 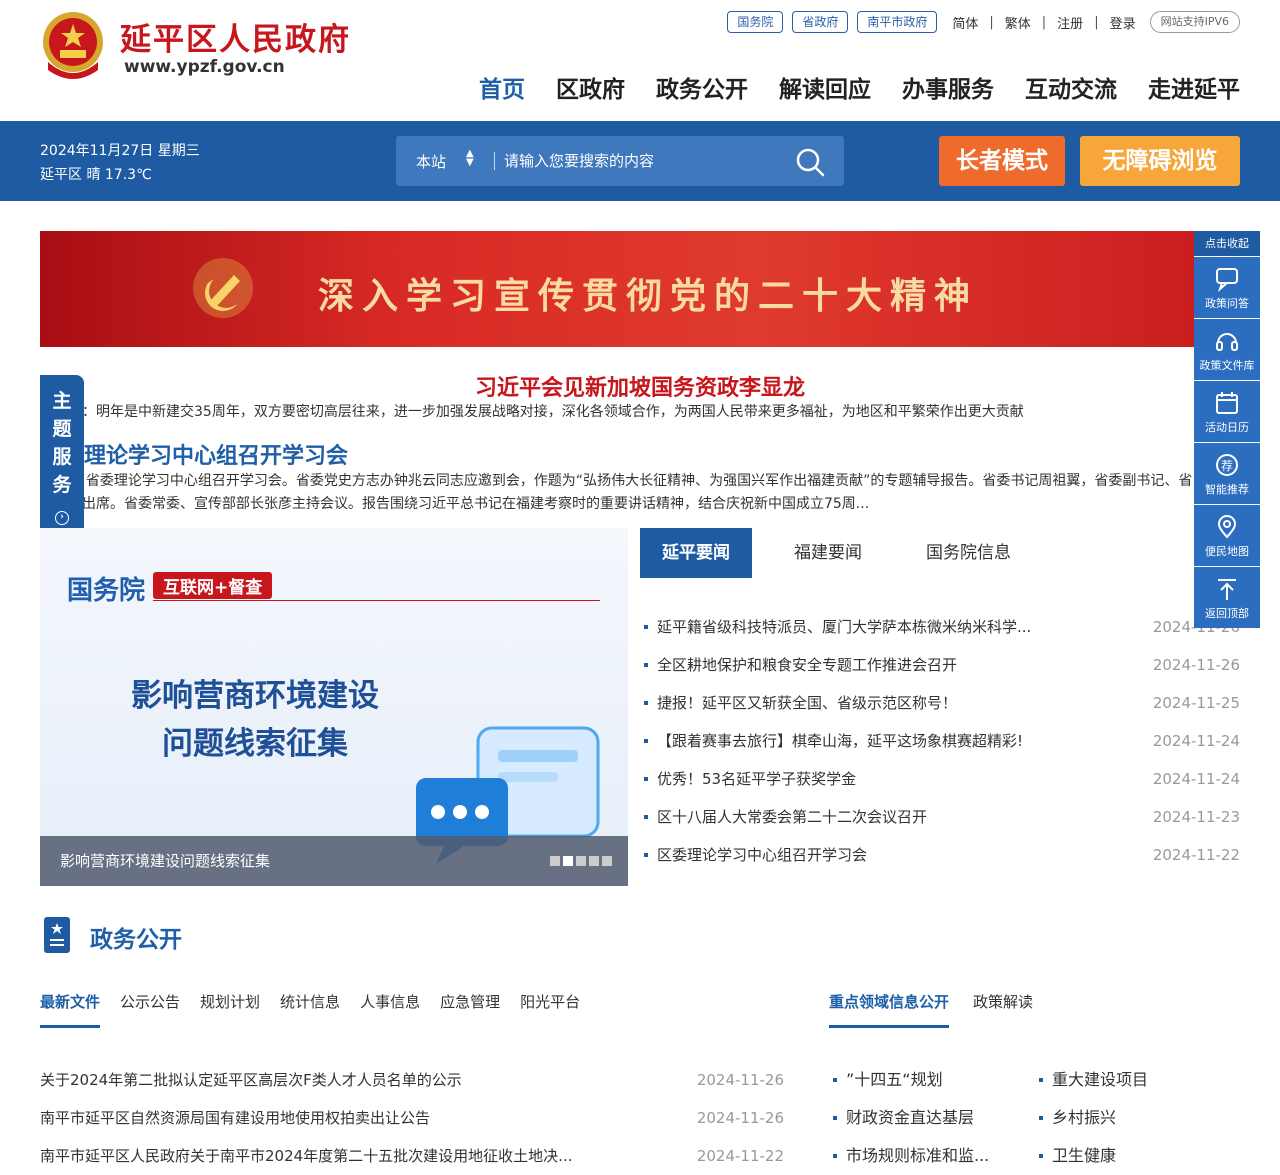 I want to click on theme-service-label: 主题服务, so click(x=62, y=443).